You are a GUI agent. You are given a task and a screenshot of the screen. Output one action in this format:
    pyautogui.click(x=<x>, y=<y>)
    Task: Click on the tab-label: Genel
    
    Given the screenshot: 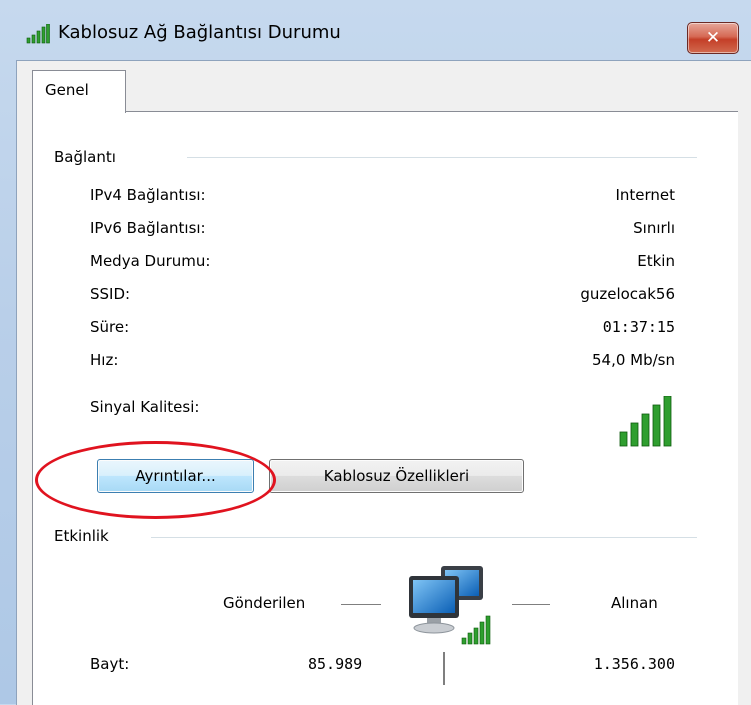 What is the action you would take?
    pyautogui.click(x=67, y=90)
    